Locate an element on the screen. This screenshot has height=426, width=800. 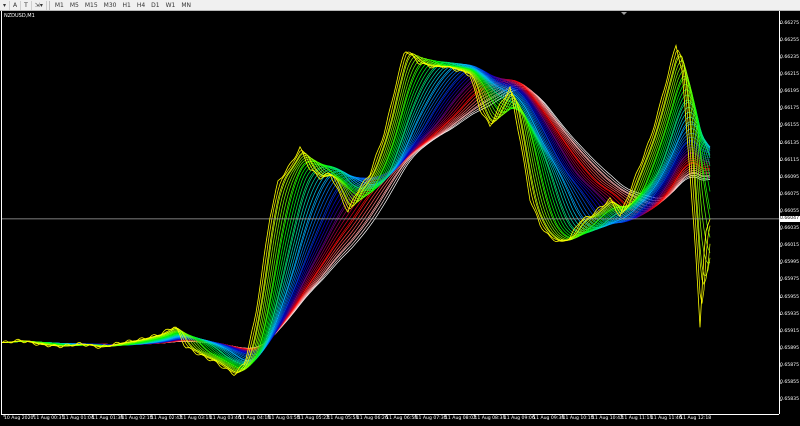
text-label-tool-button: T is located at coordinates (26, 5).